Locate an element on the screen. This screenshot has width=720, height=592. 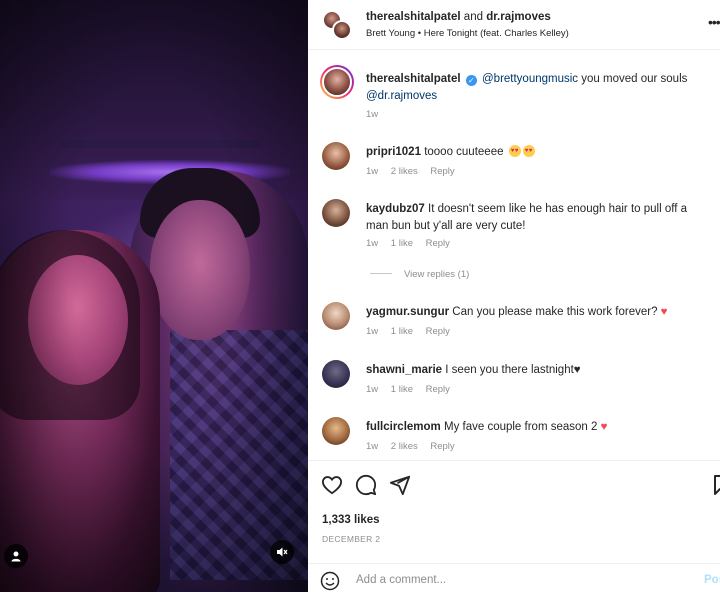
paper-plane-icon is located at coordinates (400, 485).